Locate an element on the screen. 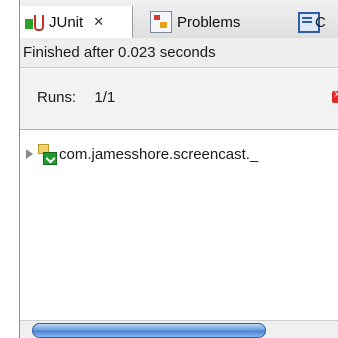 The height and width of the screenshot is (338, 338). tab-console-label: C is located at coordinates (320, 22).